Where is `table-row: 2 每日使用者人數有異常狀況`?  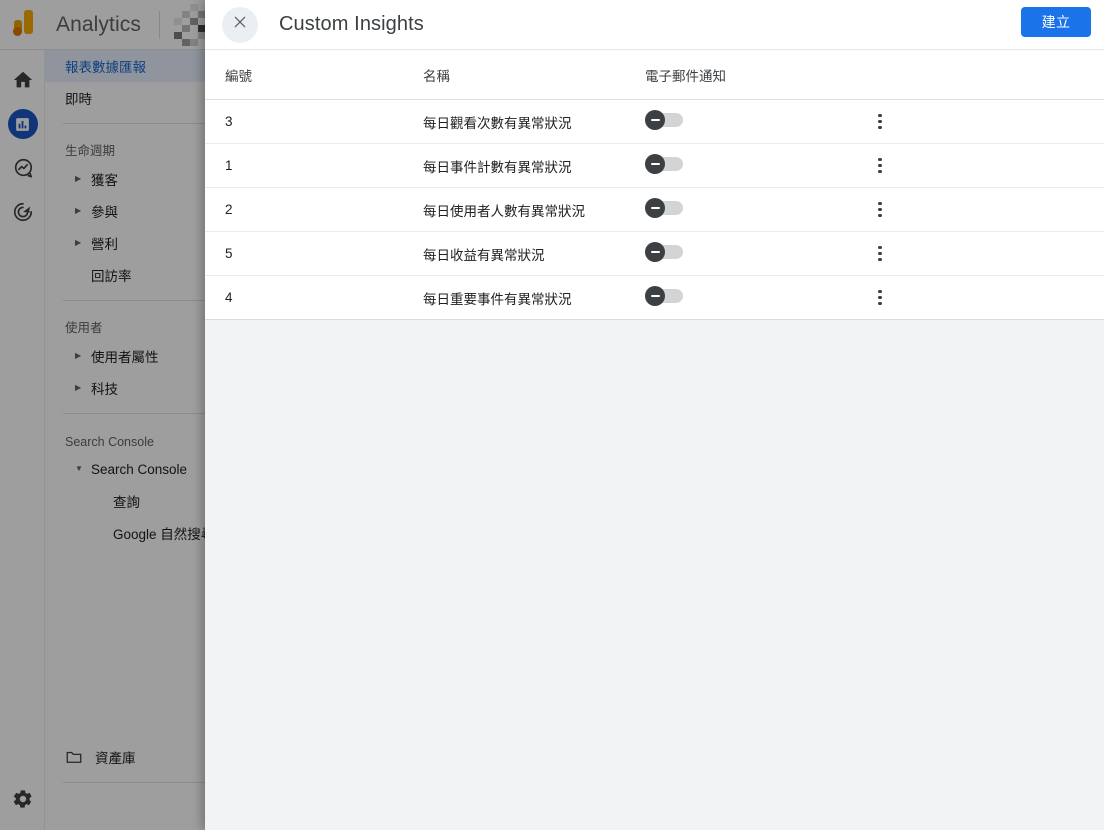 table-row: 2 每日使用者人數有異常狀況 is located at coordinates (654, 210).